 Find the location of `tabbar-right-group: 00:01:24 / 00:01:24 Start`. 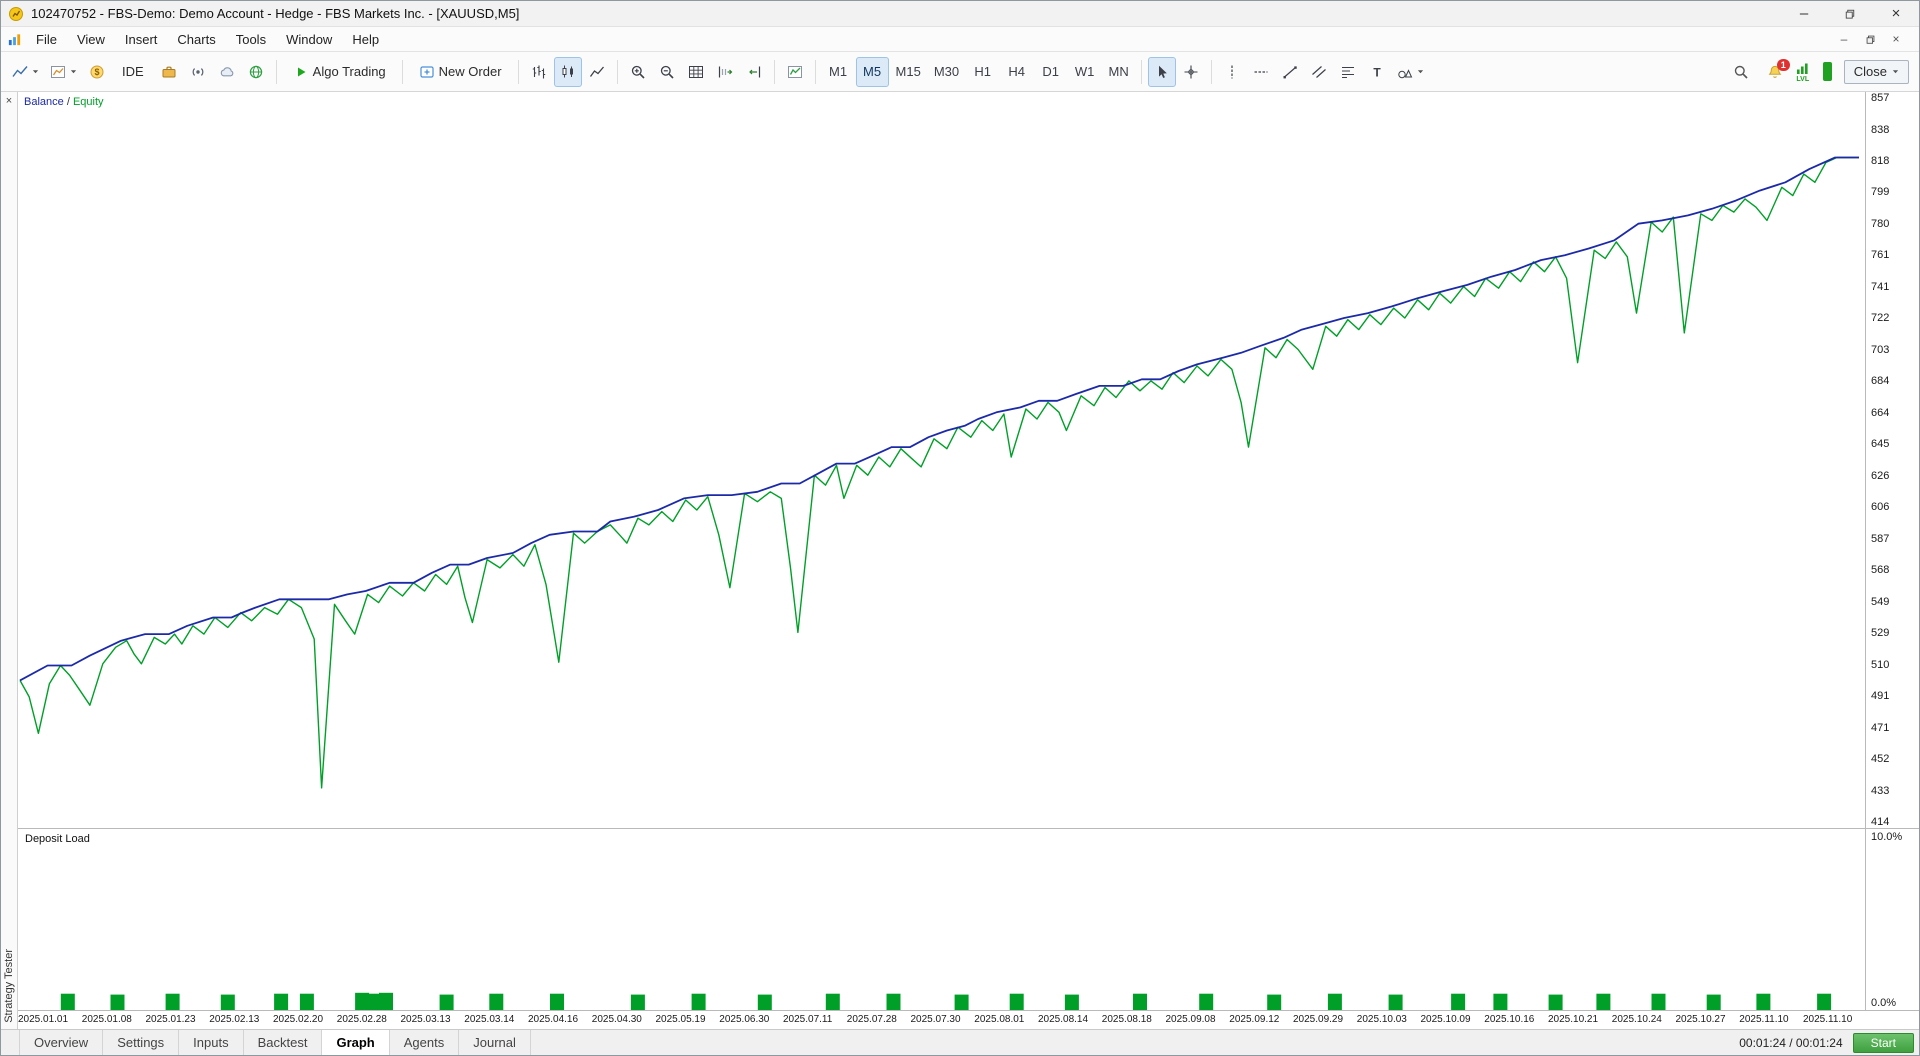

tabbar-right-group: 00:01:24 / 00:01:24 Start is located at coordinates (1829, 1042).